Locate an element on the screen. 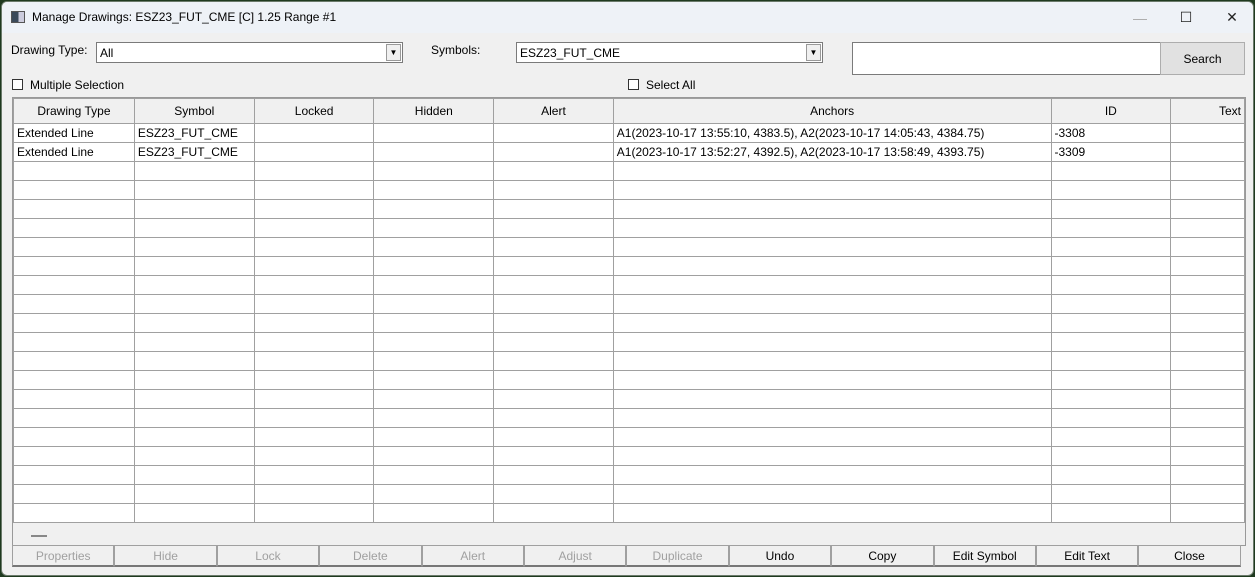 This screenshot has height=577, width=1255. delete-button: Delete is located at coordinates (370, 556).